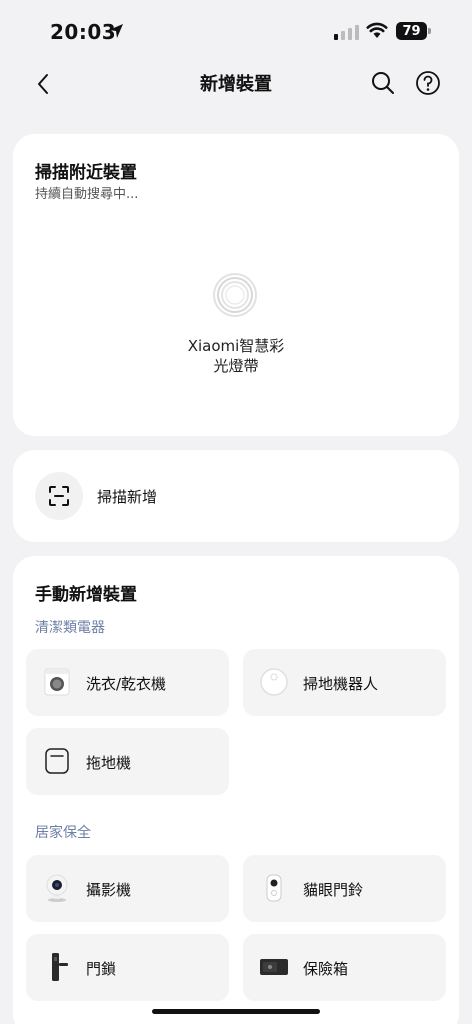  What do you see at coordinates (274, 967) in the screenshot?
I see `safe-icon` at bounding box center [274, 967].